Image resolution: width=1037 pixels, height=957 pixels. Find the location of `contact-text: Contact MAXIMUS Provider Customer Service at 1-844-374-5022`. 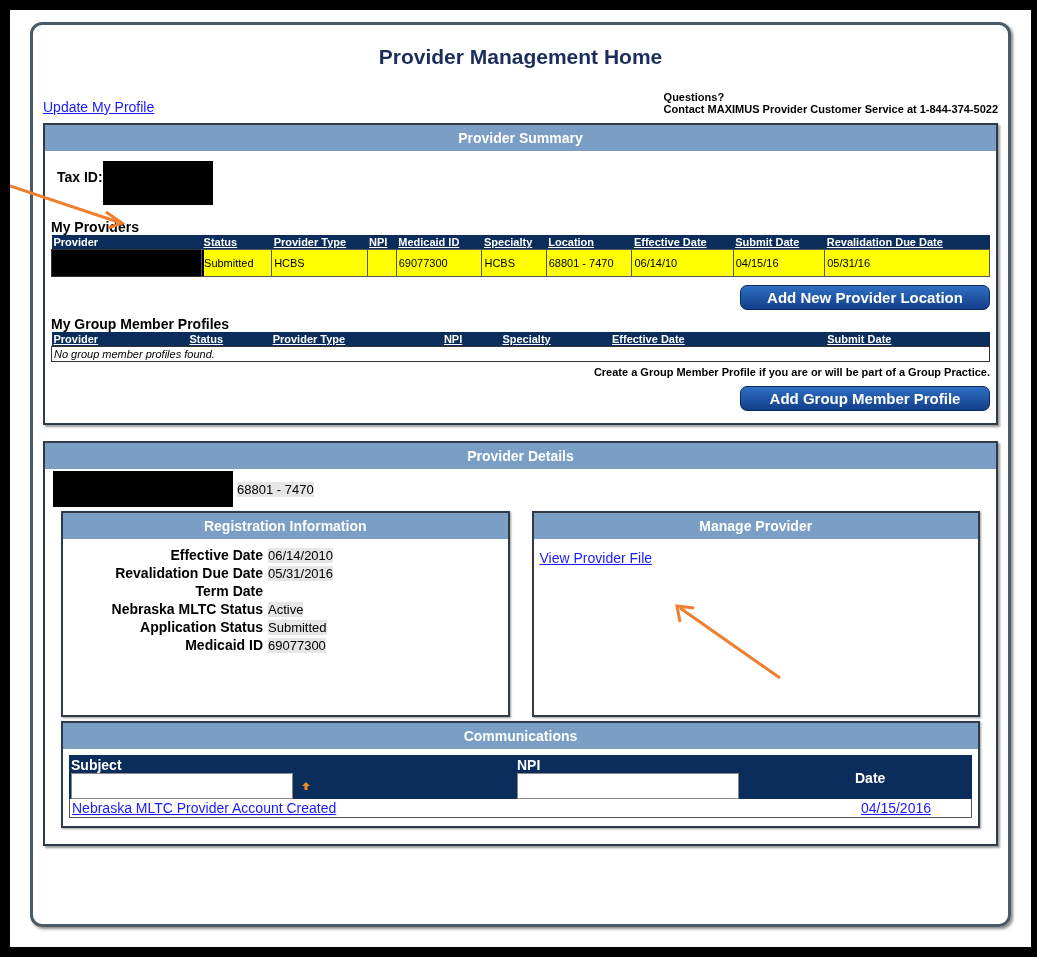

contact-text: Contact MAXIMUS Provider Customer Service at 1-844-374-5022 is located at coordinates (830, 109).